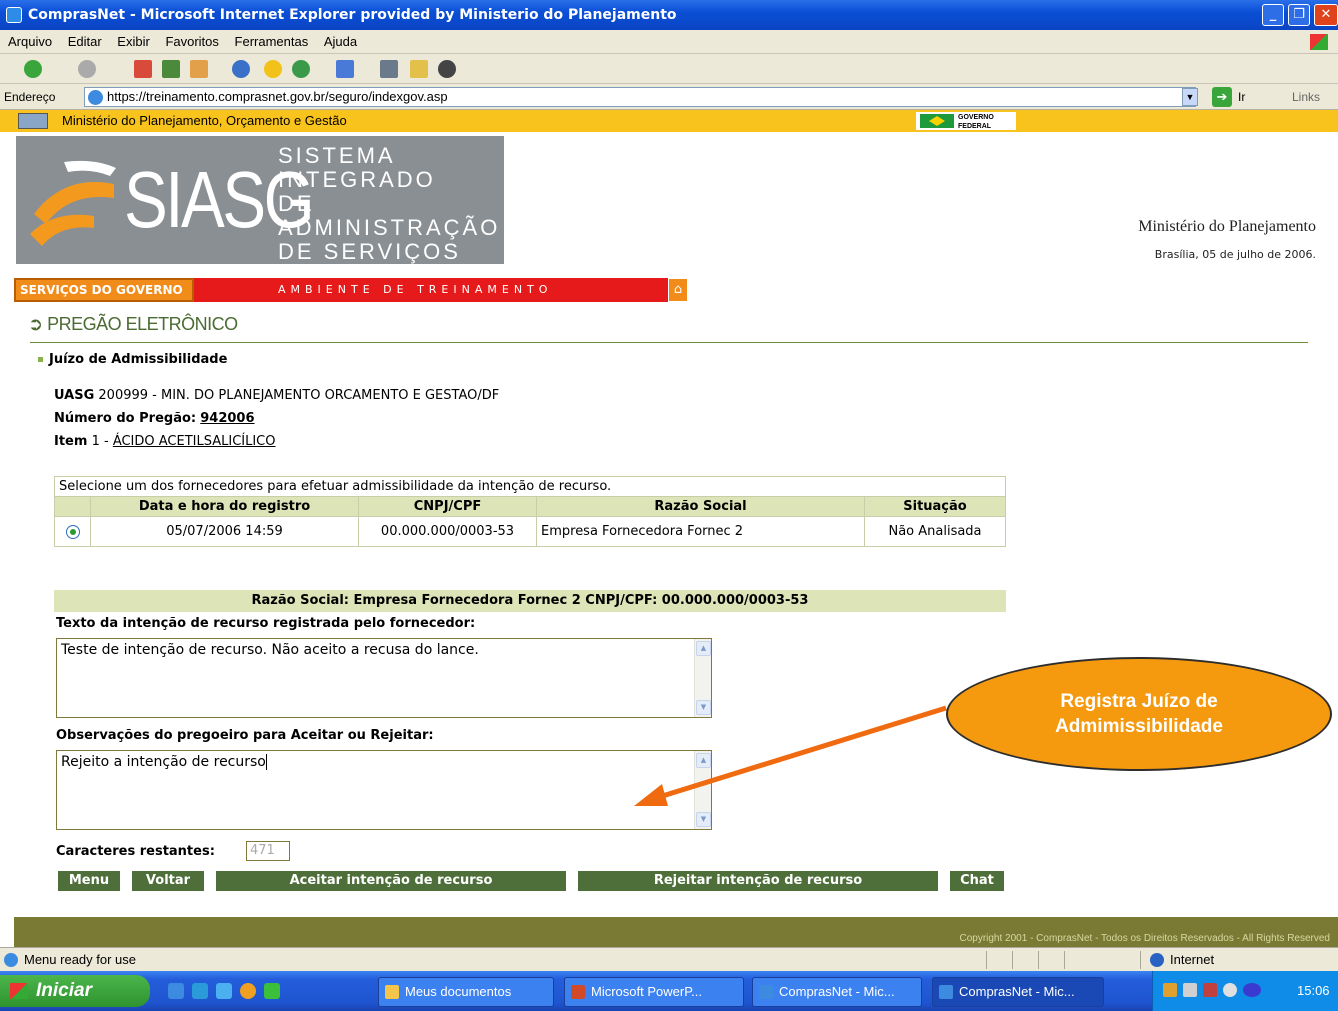 The width and height of the screenshot is (1338, 1011). I want to click on refresh-icon, so click(171, 69).